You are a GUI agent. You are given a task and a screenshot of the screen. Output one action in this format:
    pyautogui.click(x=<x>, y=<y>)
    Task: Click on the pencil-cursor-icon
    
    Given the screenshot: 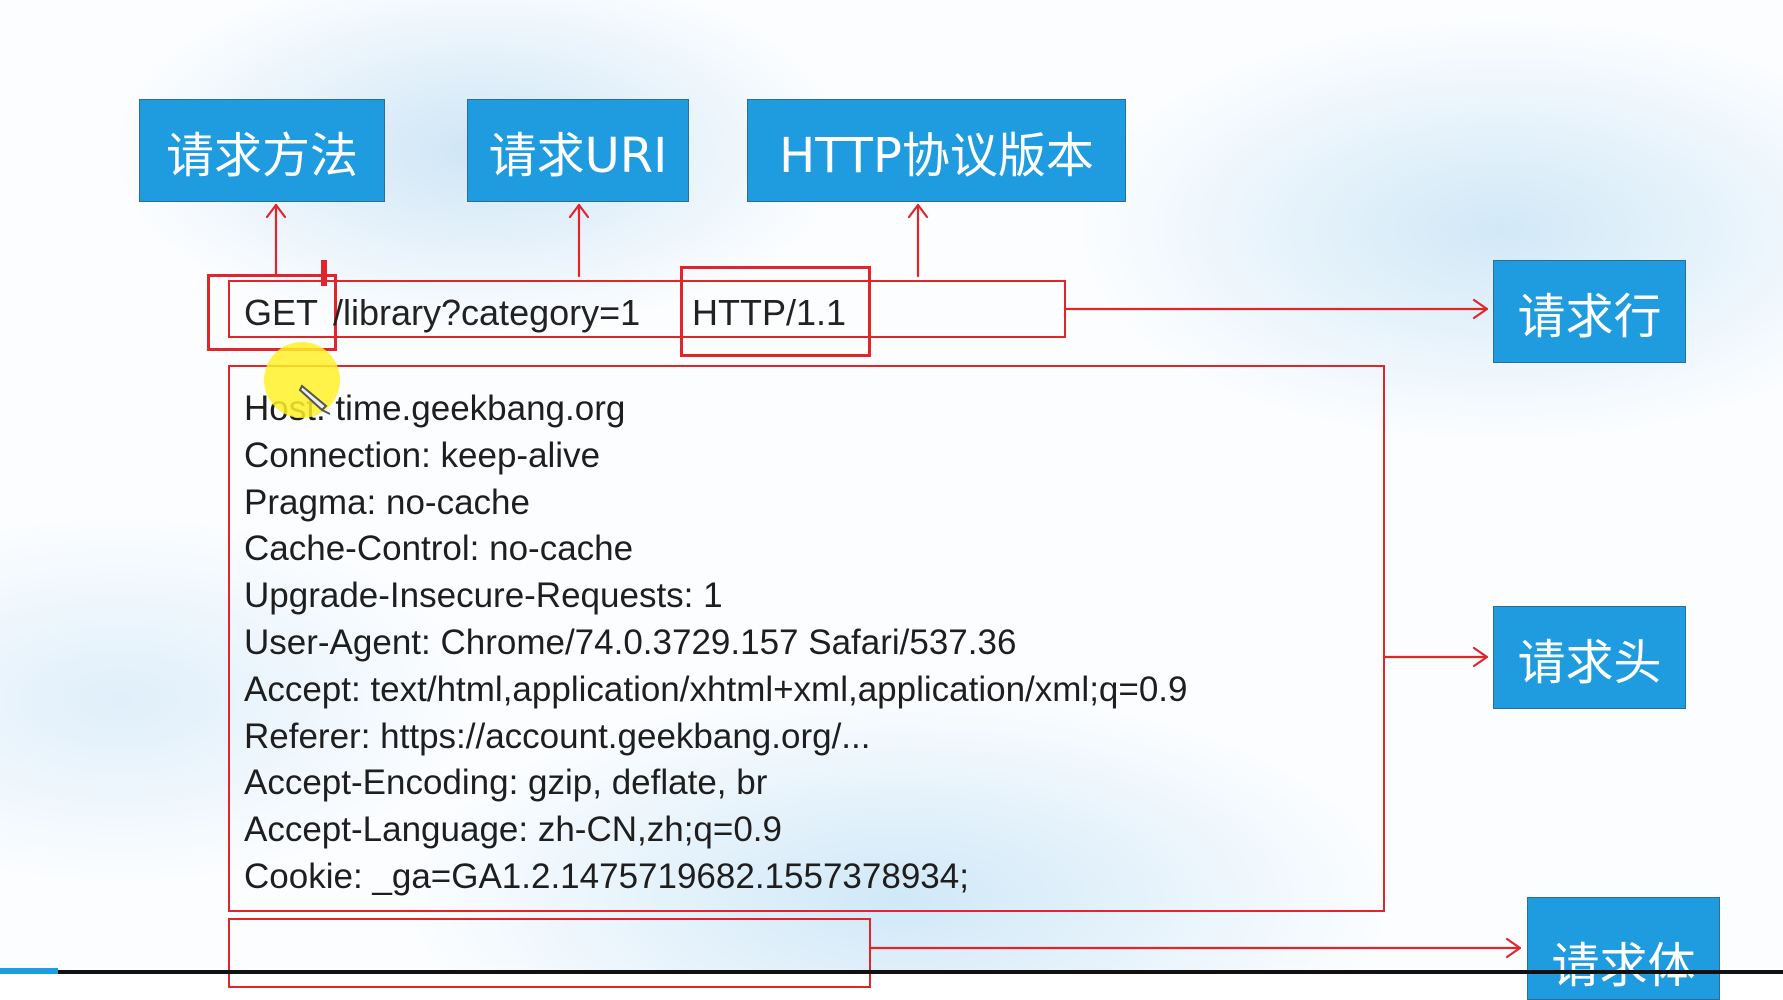 What is the action you would take?
    pyautogui.click(x=314, y=399)
    